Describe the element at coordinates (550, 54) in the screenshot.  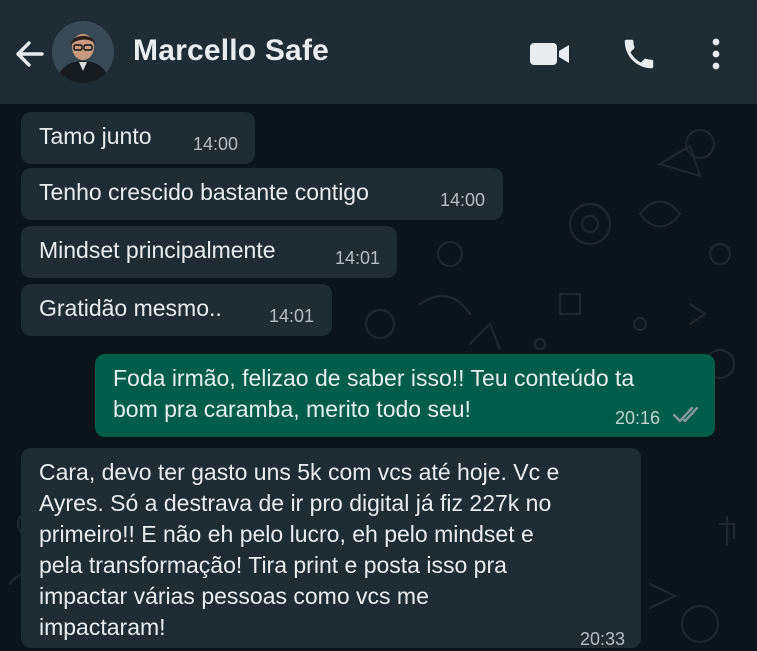
I see `video-camera-icon` at that location.